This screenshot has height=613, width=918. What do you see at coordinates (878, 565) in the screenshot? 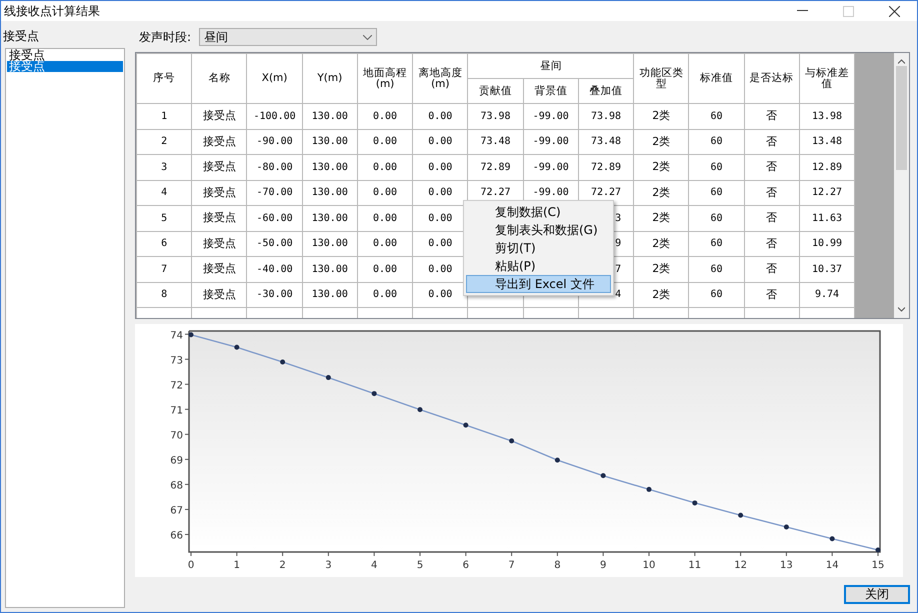
I see `x-tick-label: 15` at bounding box center [878, 565].